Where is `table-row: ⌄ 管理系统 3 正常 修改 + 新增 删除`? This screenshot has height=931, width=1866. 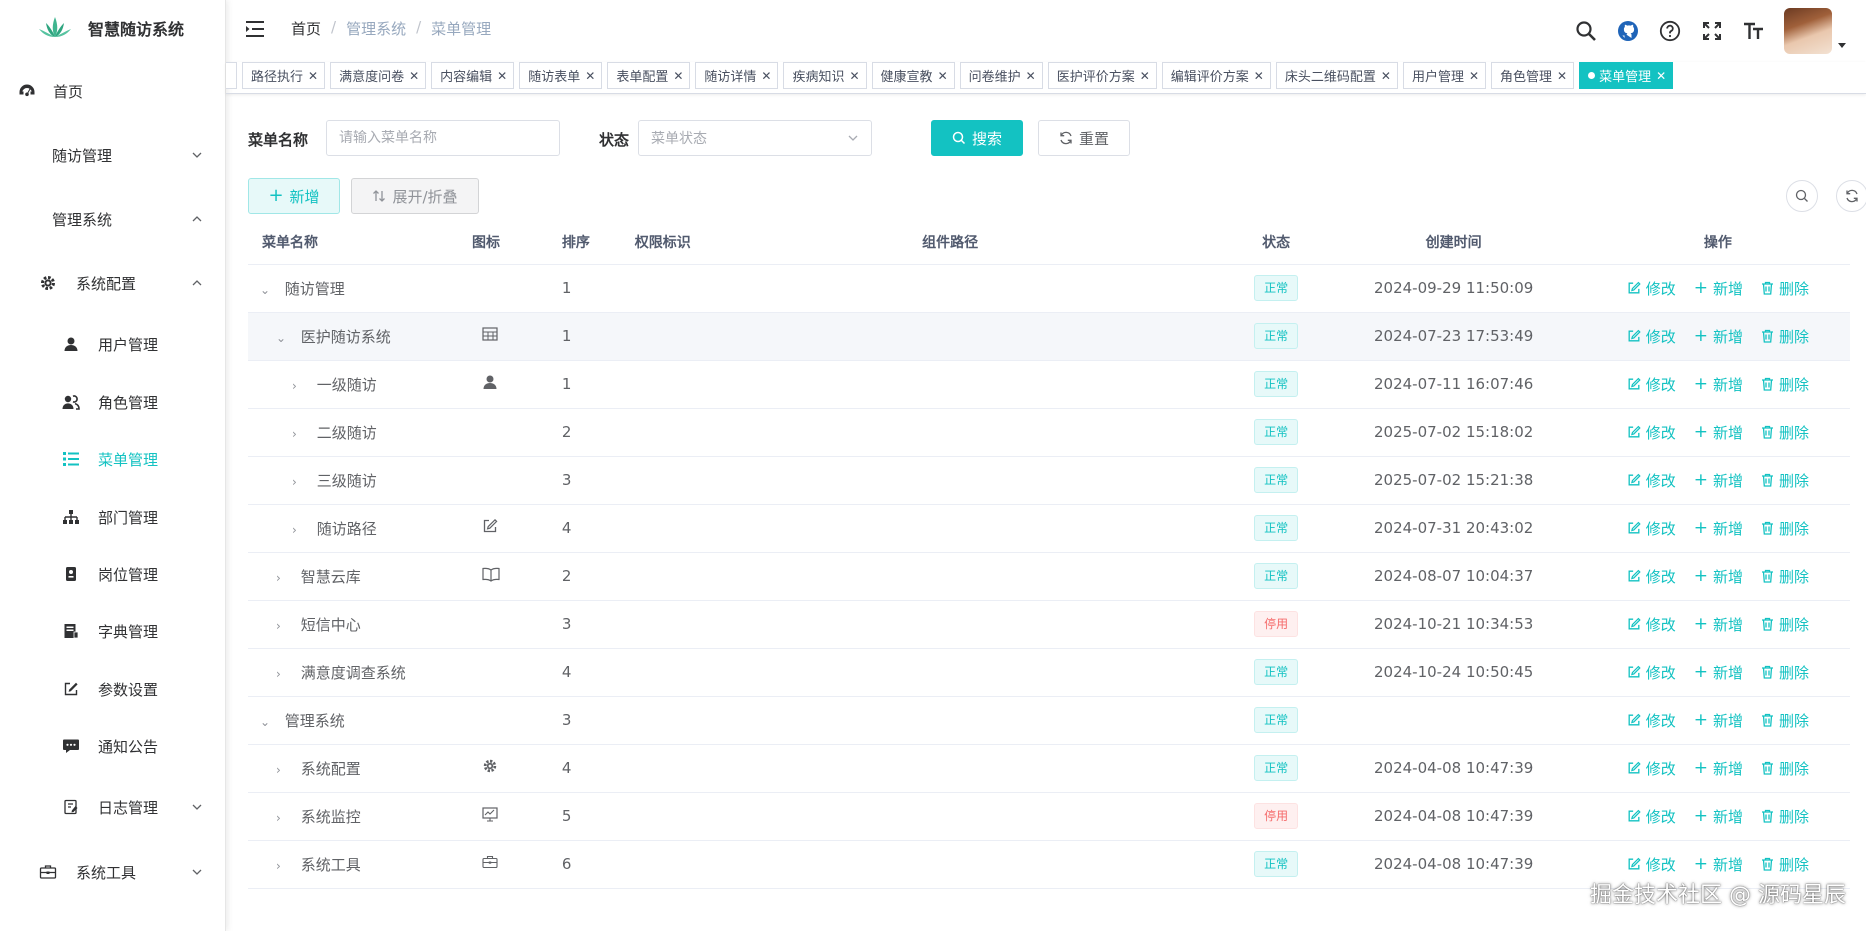
table-row: ⌄ 管理系统 3 正常 修改 + 新增 删除 is located at coordinates (1049, 720).